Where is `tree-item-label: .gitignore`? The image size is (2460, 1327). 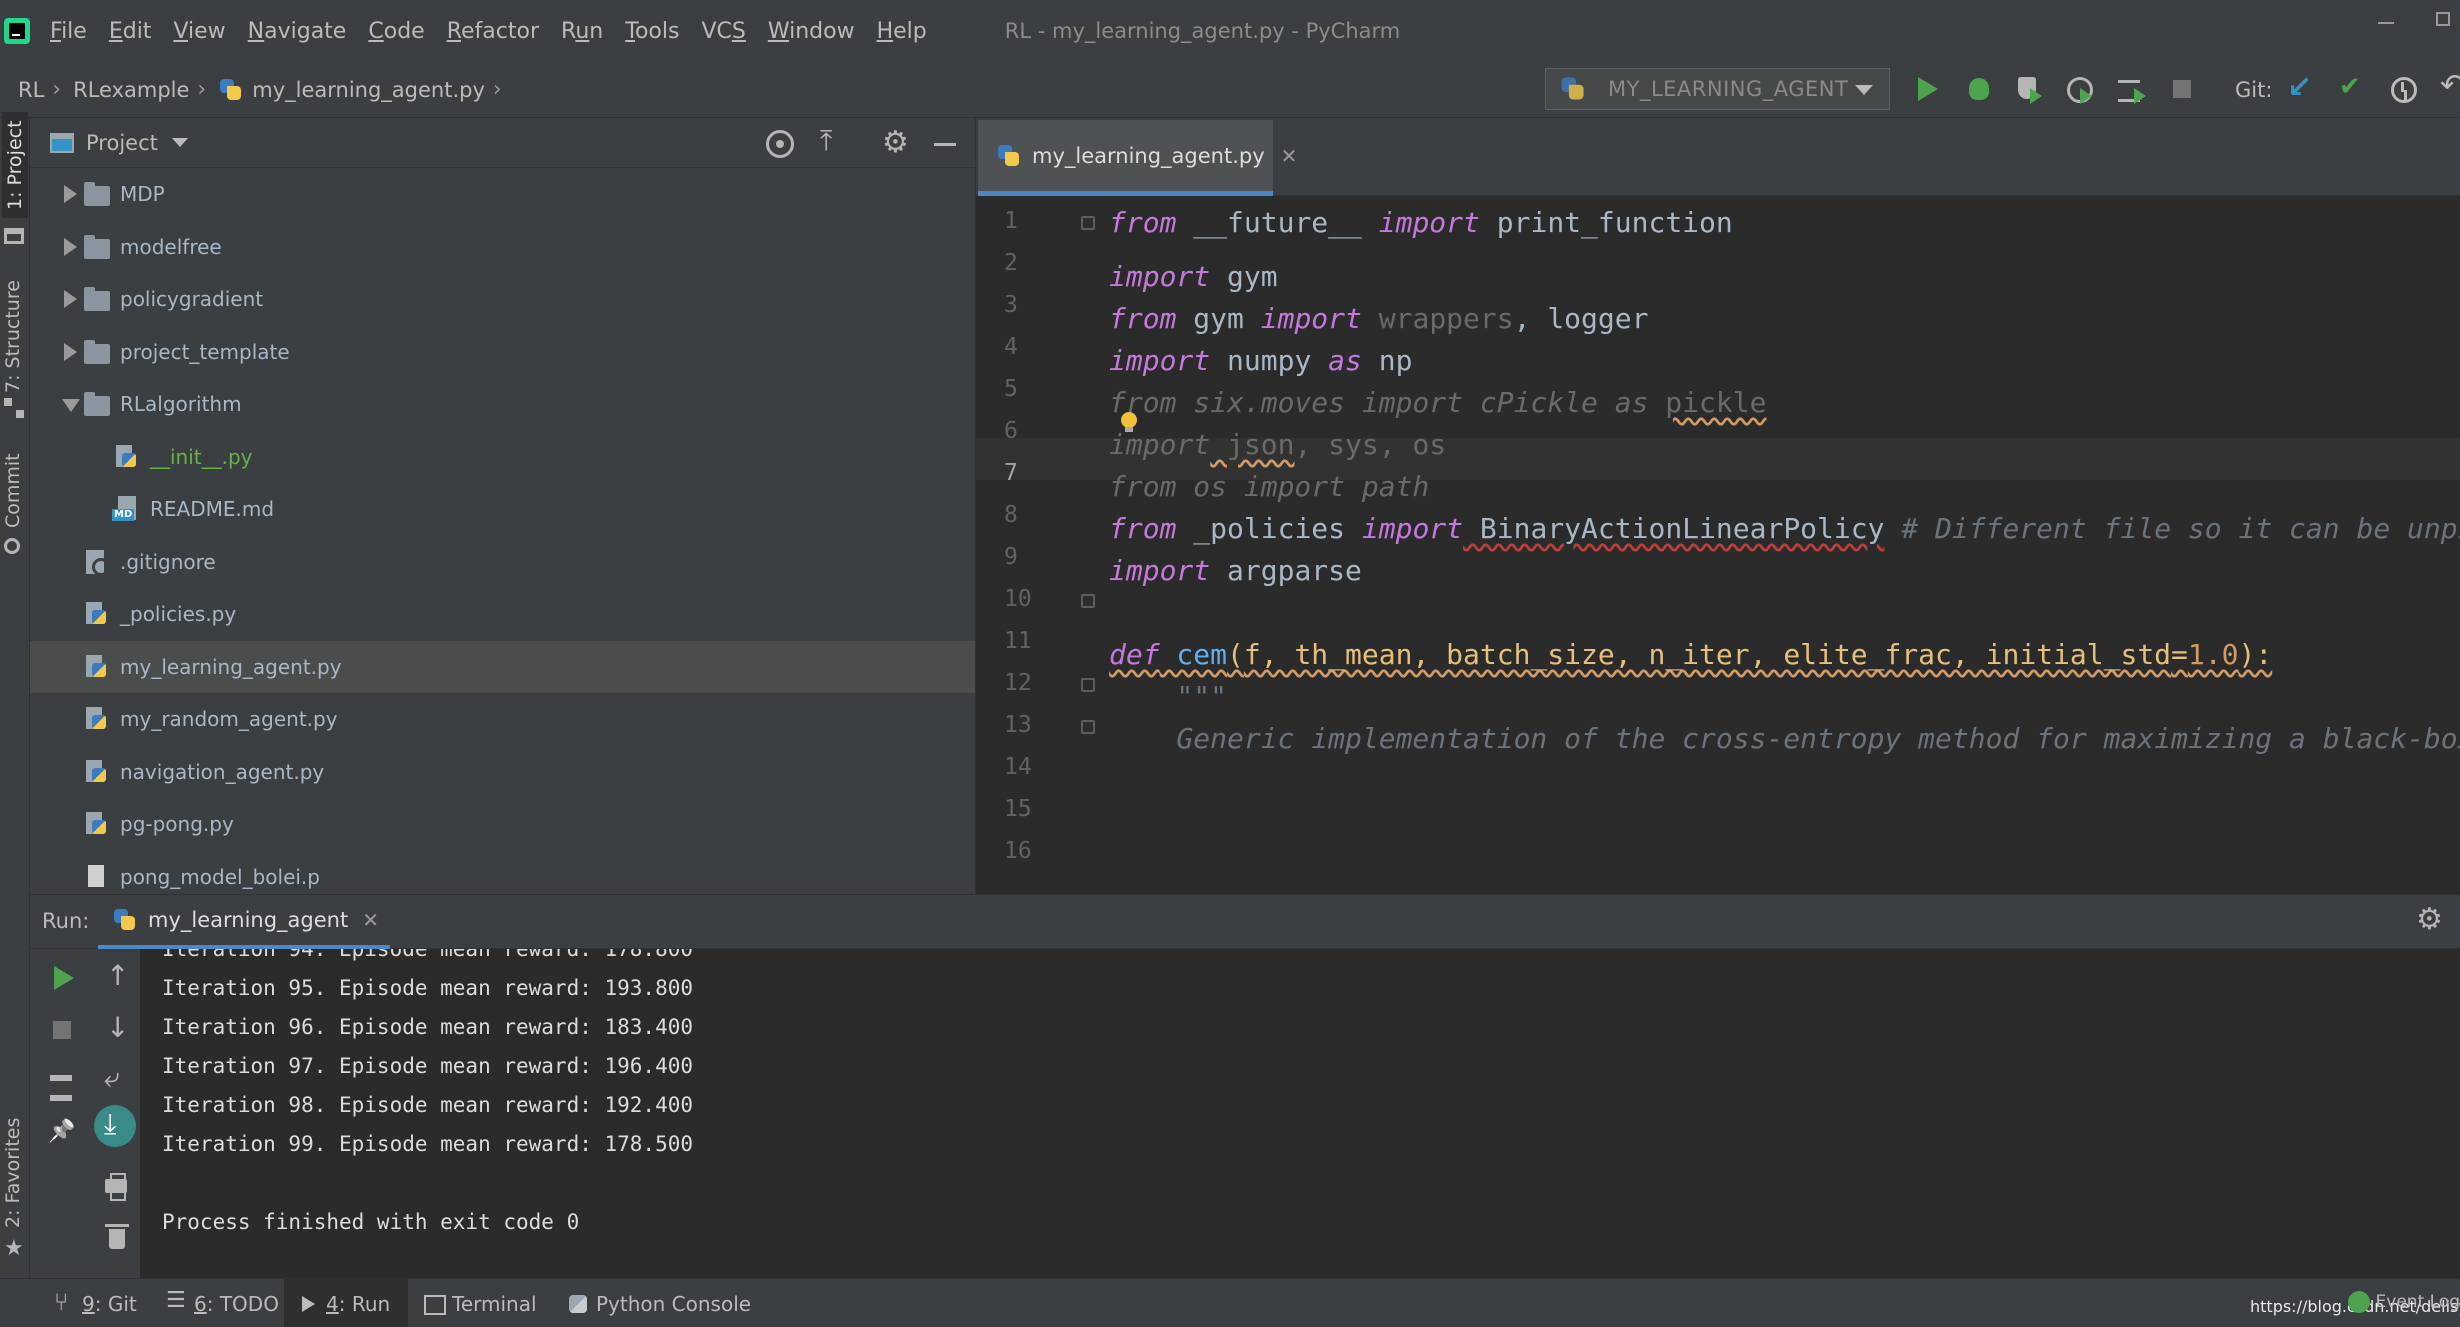 tree-item-label: .gitignore is located at coordinates (168, 561).